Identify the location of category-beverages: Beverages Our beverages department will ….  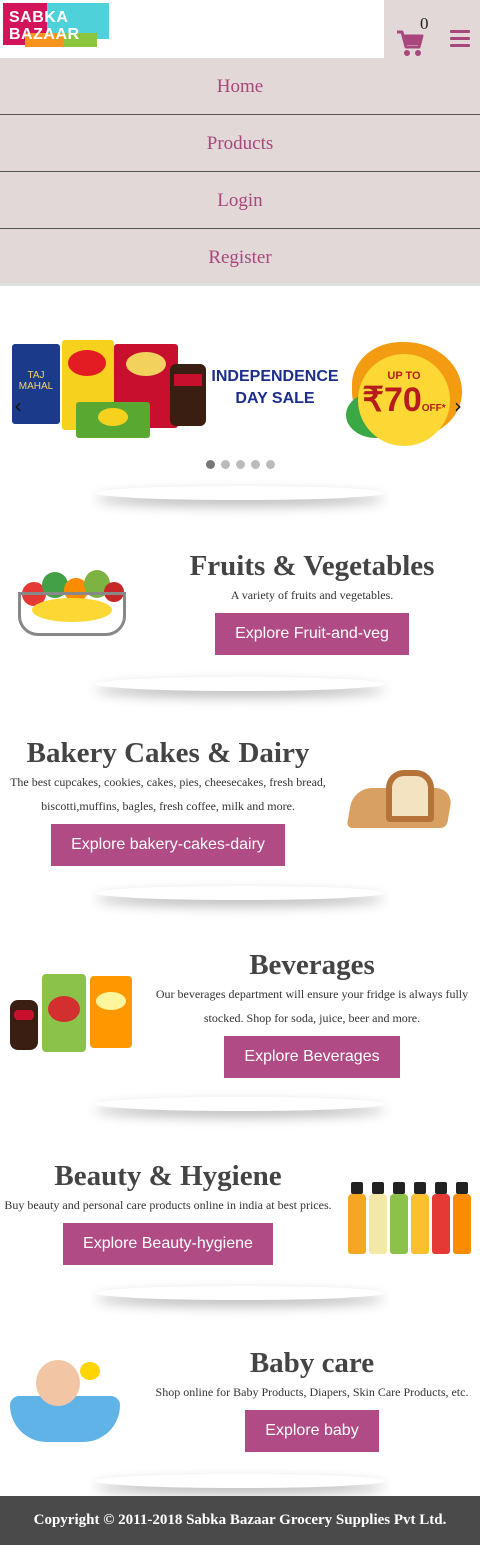
(312, 1013).